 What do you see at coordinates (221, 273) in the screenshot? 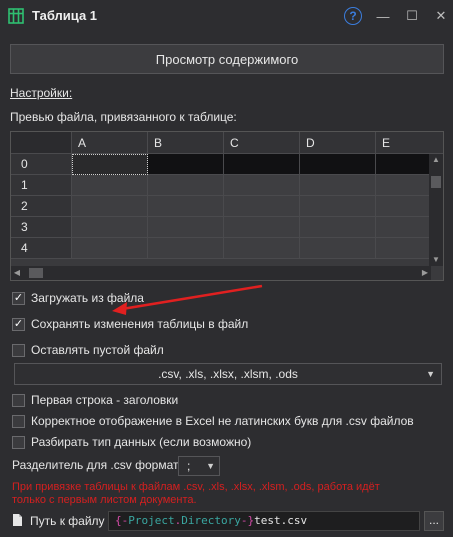
I see `horizontal-scrollbar: ◀ ▶` at bounding box center [221, 273].